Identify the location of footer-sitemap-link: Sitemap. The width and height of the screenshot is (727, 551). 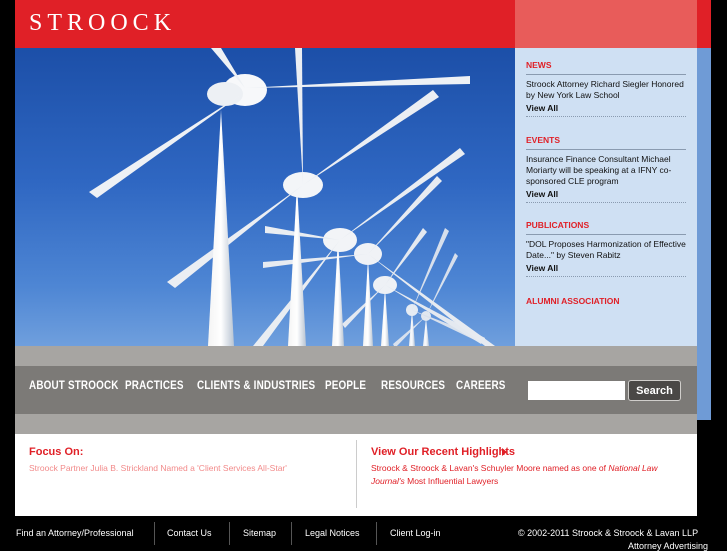
(259, 533).